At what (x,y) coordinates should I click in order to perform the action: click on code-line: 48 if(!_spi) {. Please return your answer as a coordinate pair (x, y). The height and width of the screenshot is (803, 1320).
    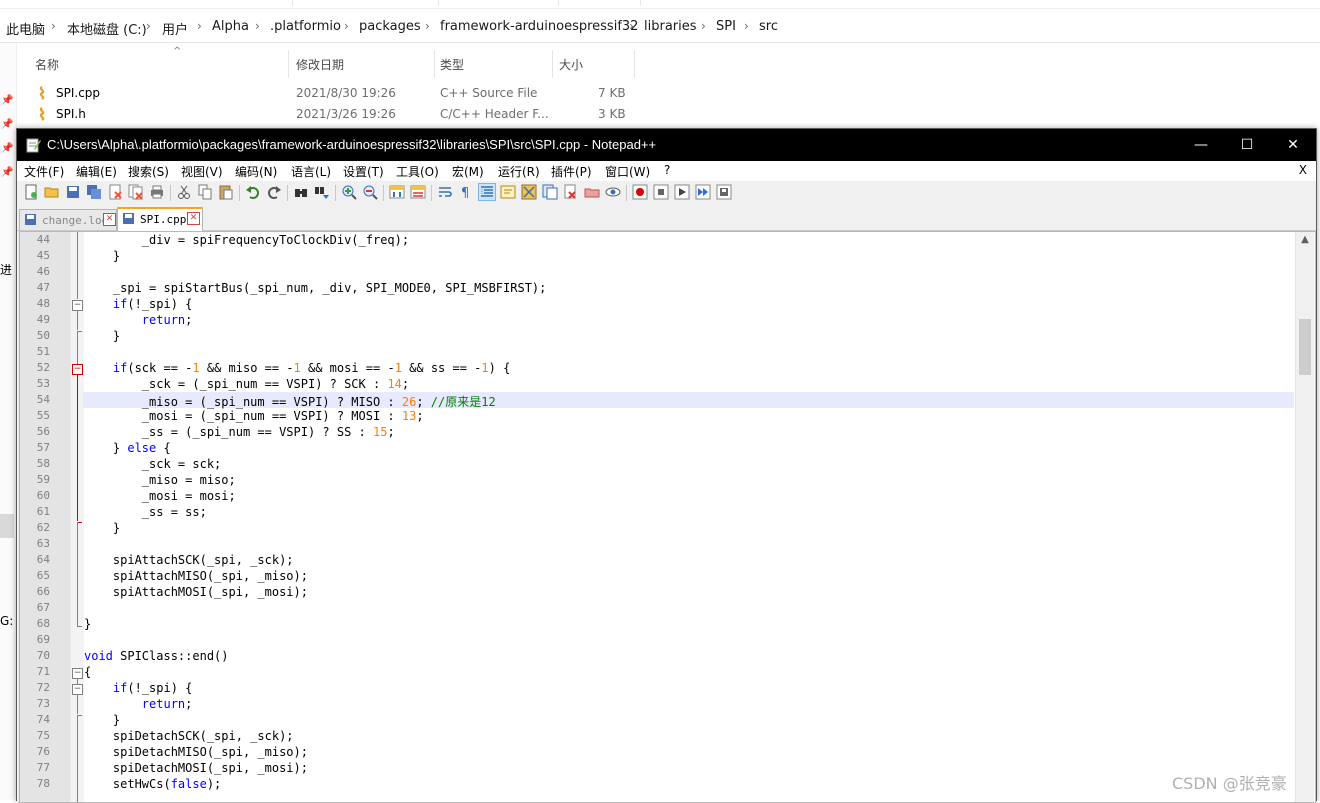
    Looking at the image, I should click on (657, 304).